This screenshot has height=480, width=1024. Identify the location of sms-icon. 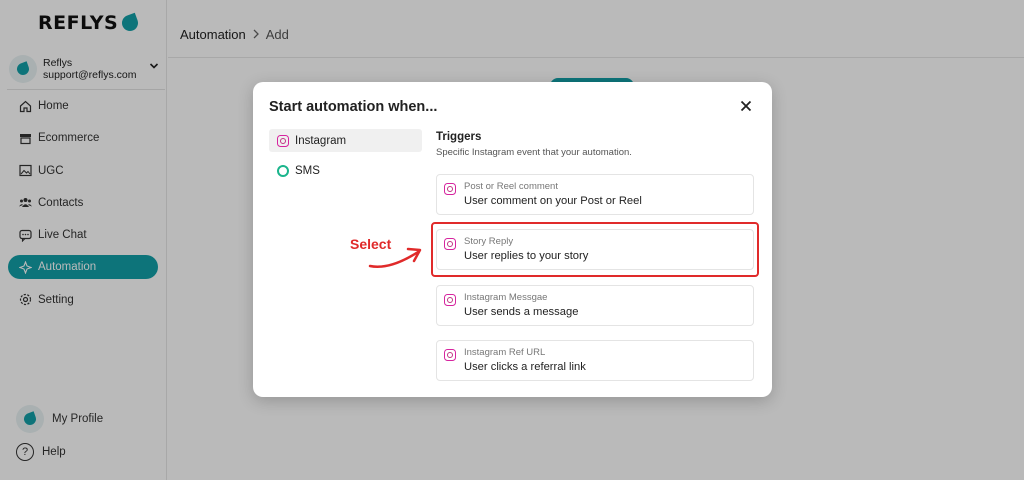
(283, 170).